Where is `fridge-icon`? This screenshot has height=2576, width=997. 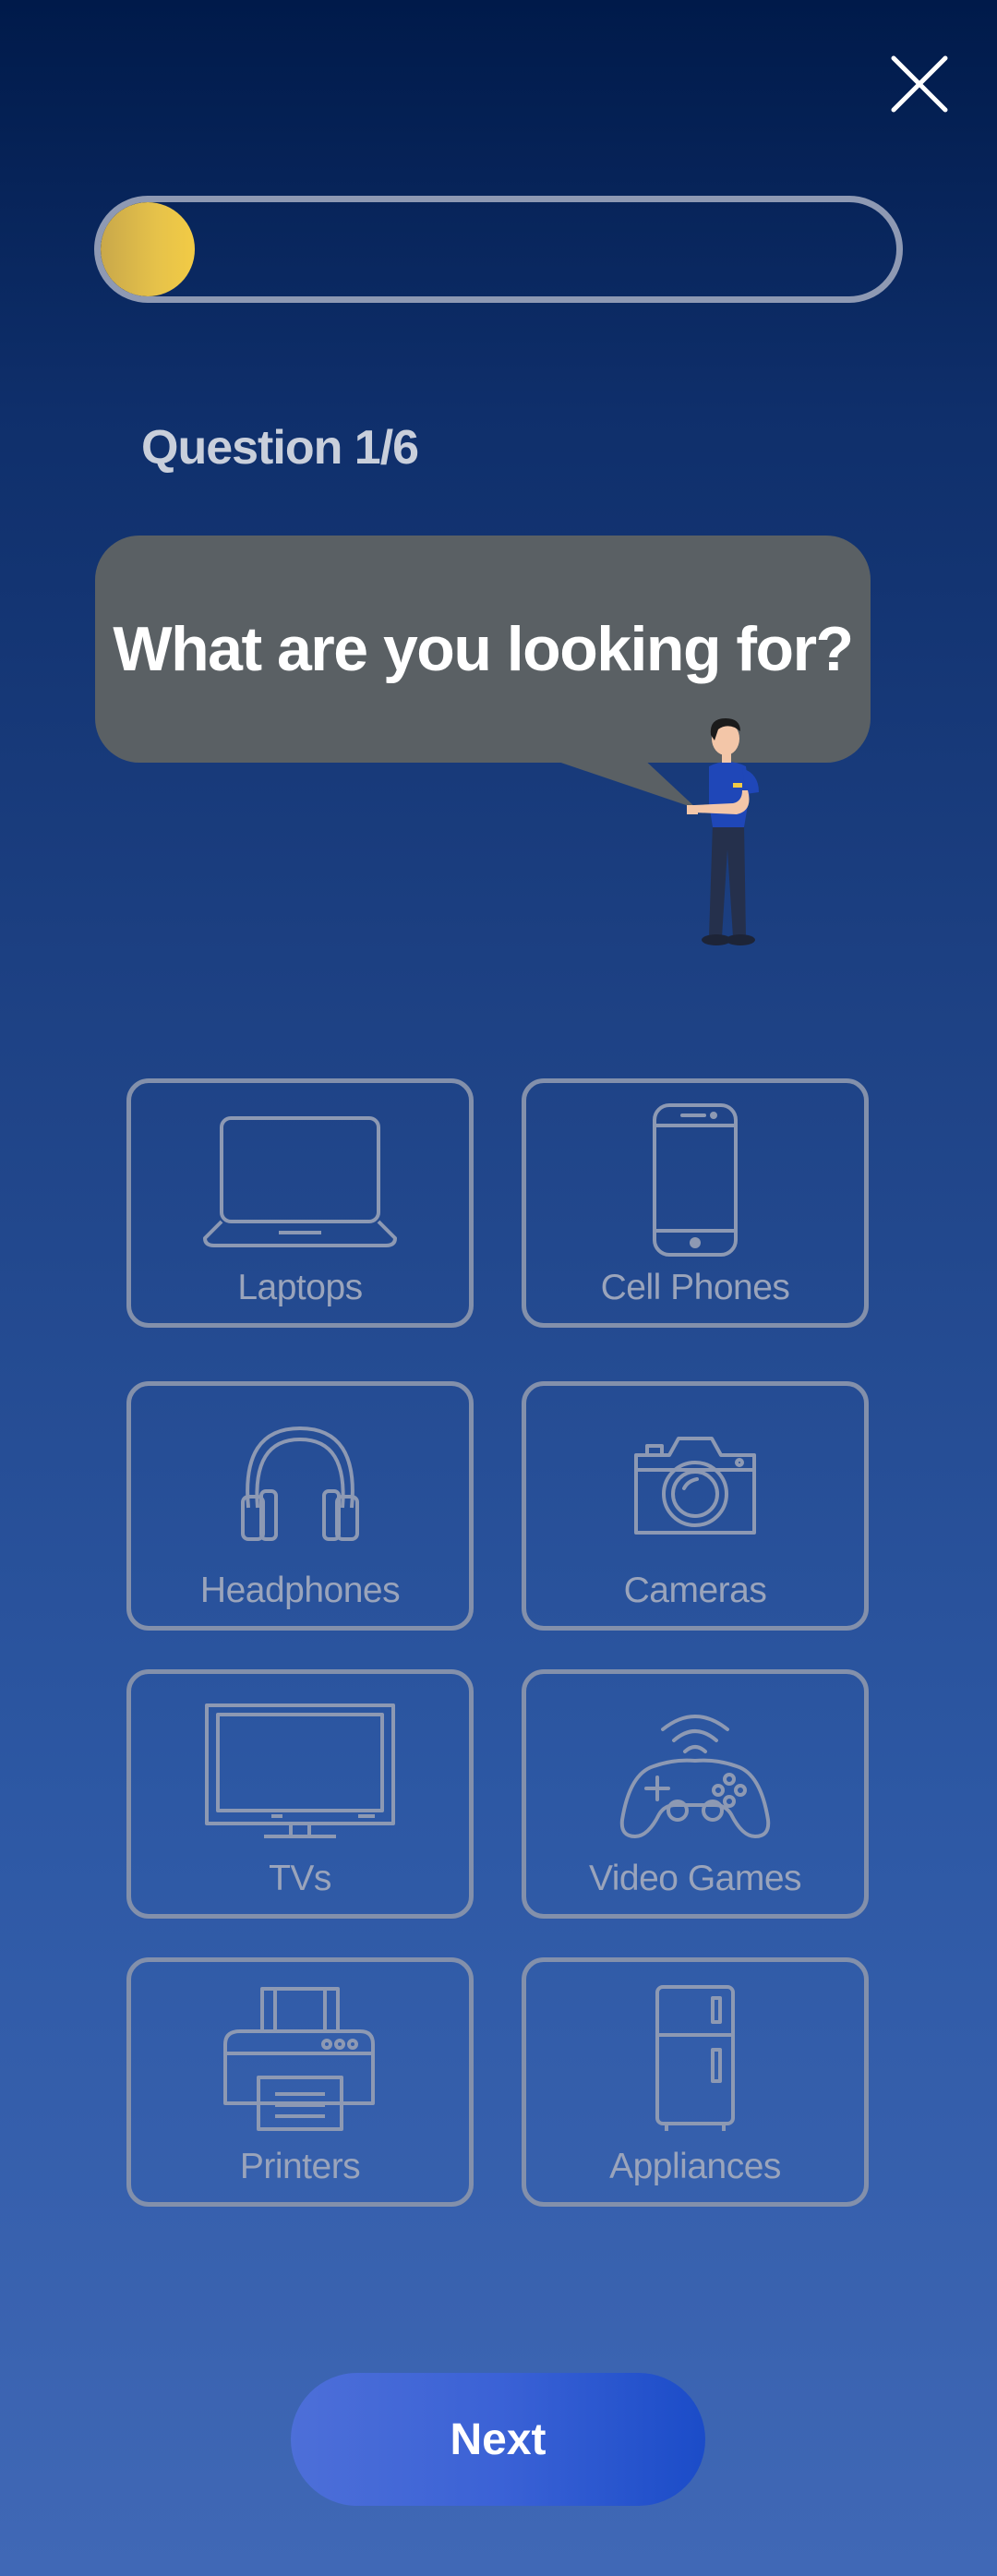
fridge-icon is located at coordinates (695, 2058).